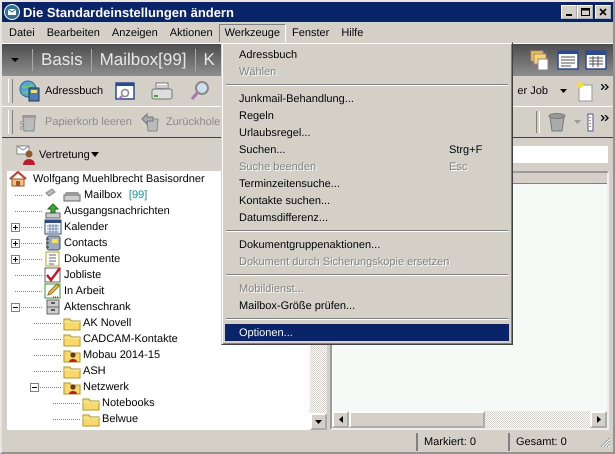 The height and width of the screenshot is (454, 615). I want to click on horizontal-scrollbar, so click(469, 419).